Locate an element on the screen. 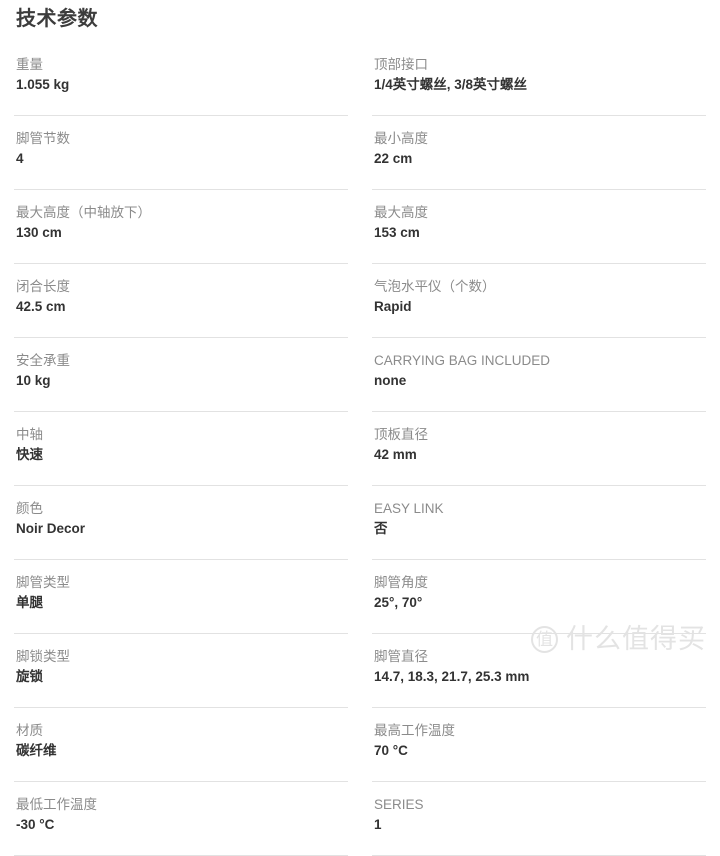  spec-label: CARRYING BAG INCLUDED is located at coordinates (462, 360).